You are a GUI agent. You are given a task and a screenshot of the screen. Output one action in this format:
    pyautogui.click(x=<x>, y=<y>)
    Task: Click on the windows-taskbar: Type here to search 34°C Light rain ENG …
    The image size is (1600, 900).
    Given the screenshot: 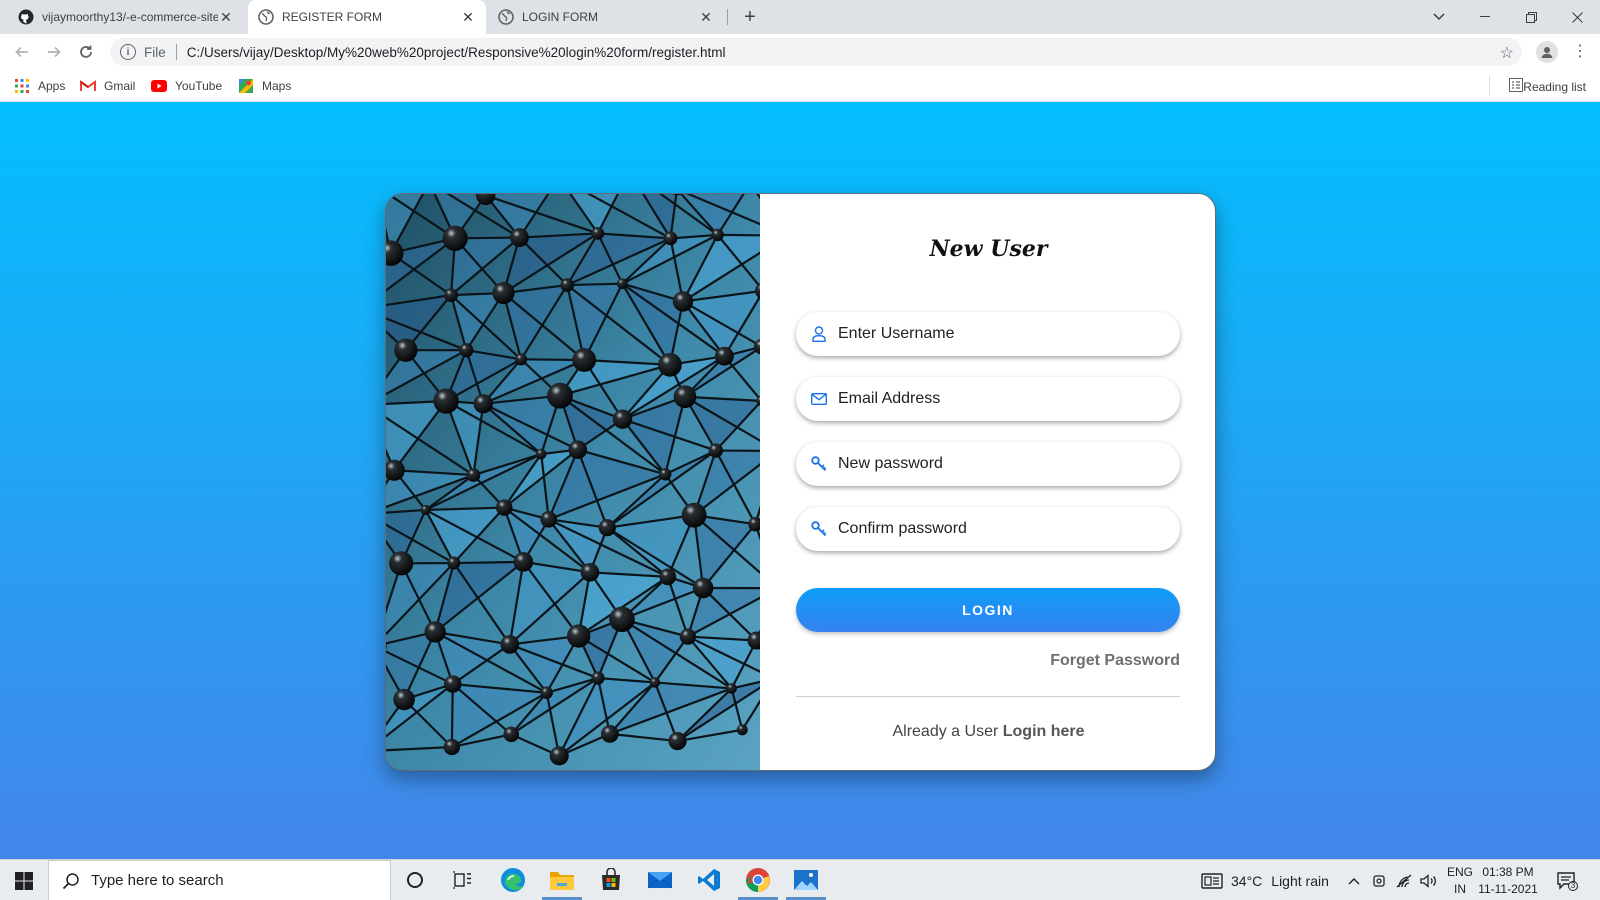 What is the action you would take?
    pyautogui.click(x=800, y=879)
    